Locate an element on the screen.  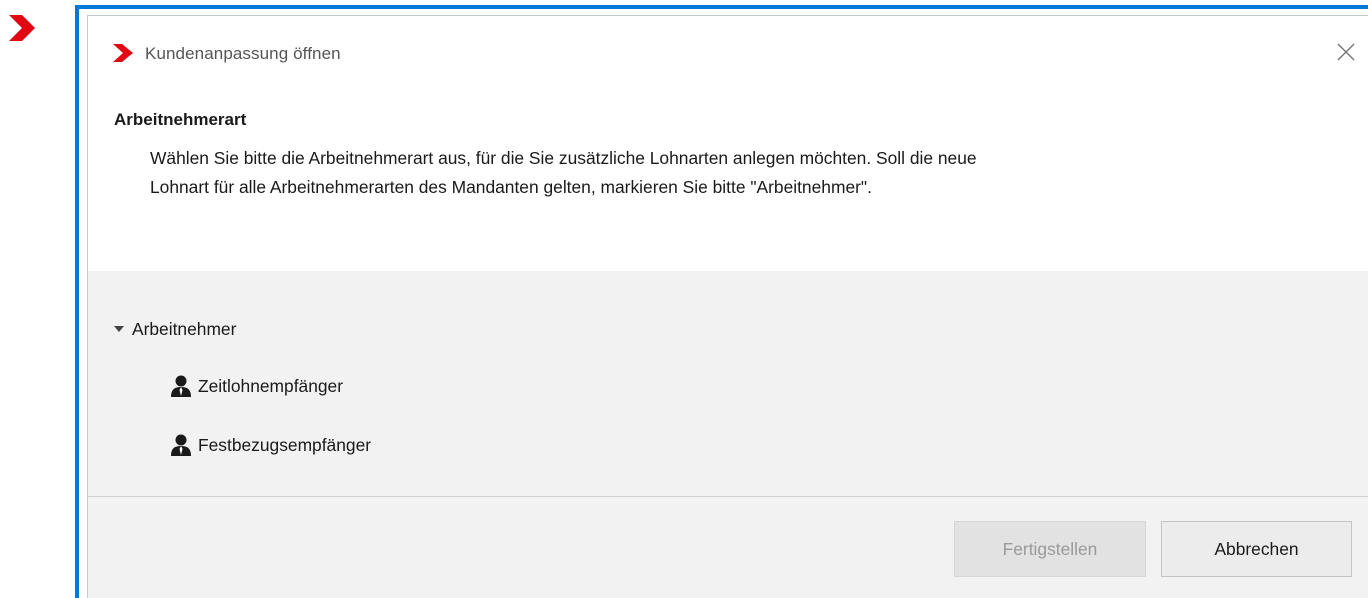
tree-node-festbezugsempfaenger: Festbezugsempfänger is located at coordinates (270, 445).